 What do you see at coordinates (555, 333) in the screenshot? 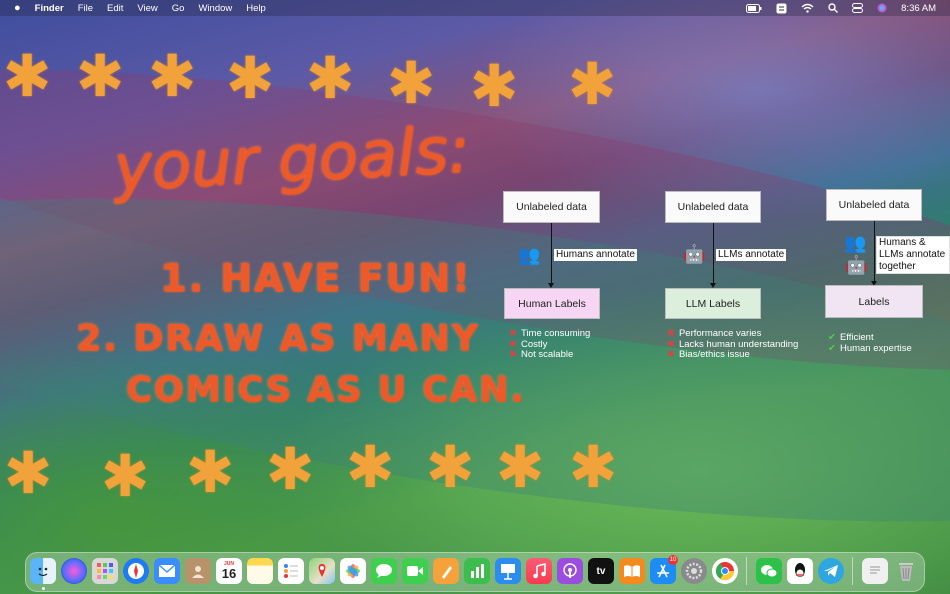
I see `note-text: Time consuming` at bounding box center [555, 333].